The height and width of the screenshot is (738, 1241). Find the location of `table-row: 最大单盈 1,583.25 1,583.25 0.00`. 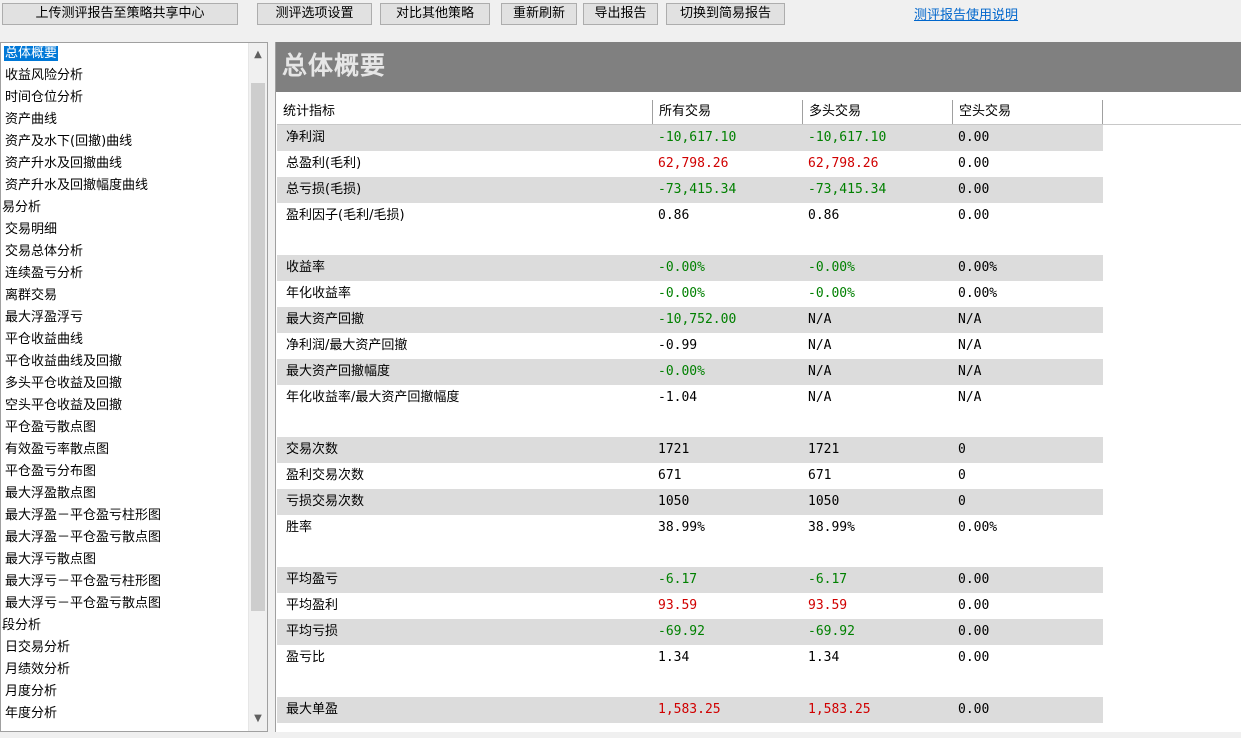

table-row: 最大单盈 1,583.25 1,583.25 0.00 is located at coordinates (690, 710).